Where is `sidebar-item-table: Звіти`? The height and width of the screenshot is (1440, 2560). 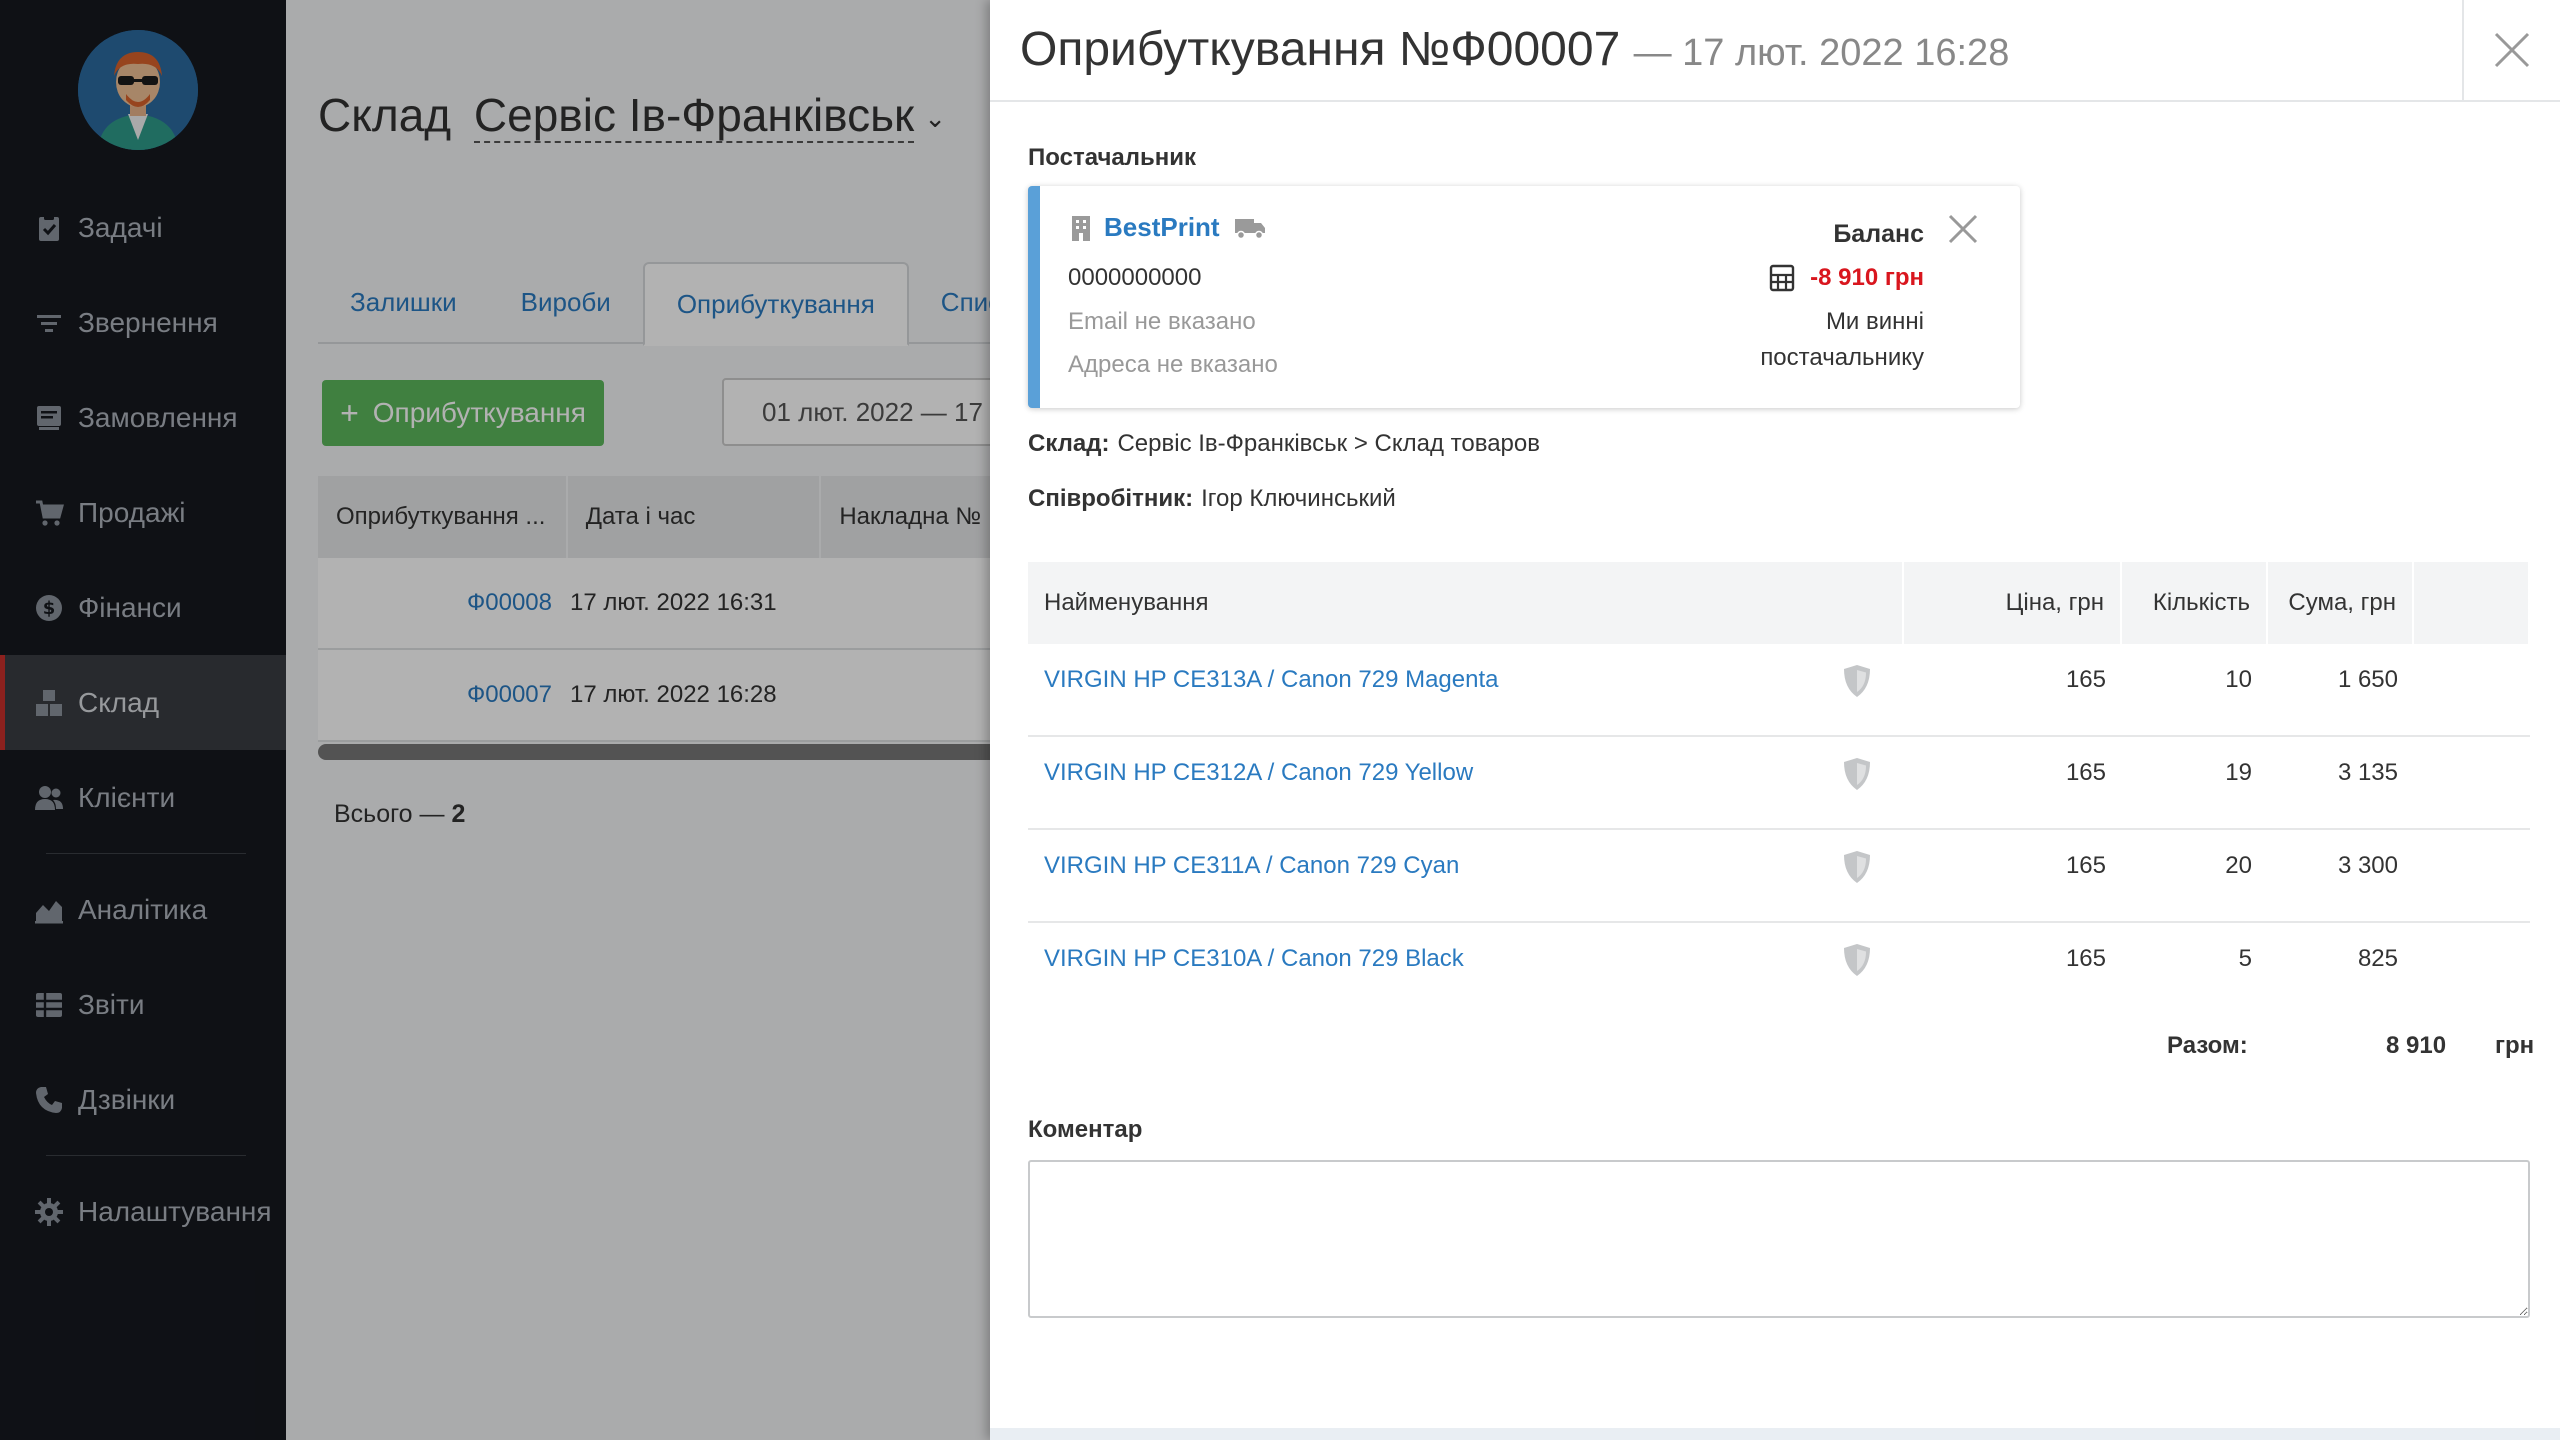 sidebar-item-table: Звіти is located at coordinates (143, 1004).